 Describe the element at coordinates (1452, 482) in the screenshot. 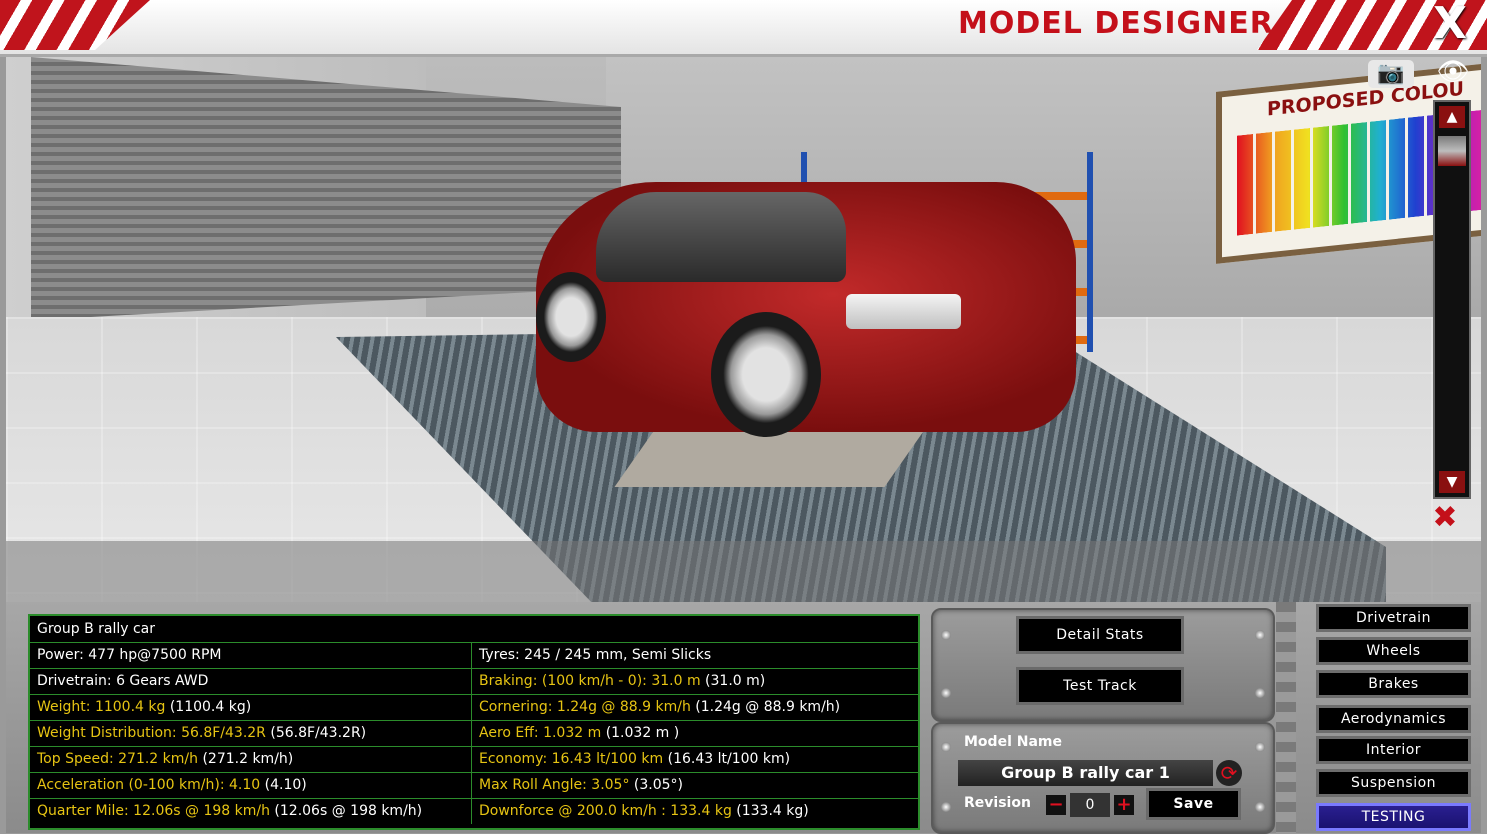

I see `scroll-down-icon: ▼` at that location.